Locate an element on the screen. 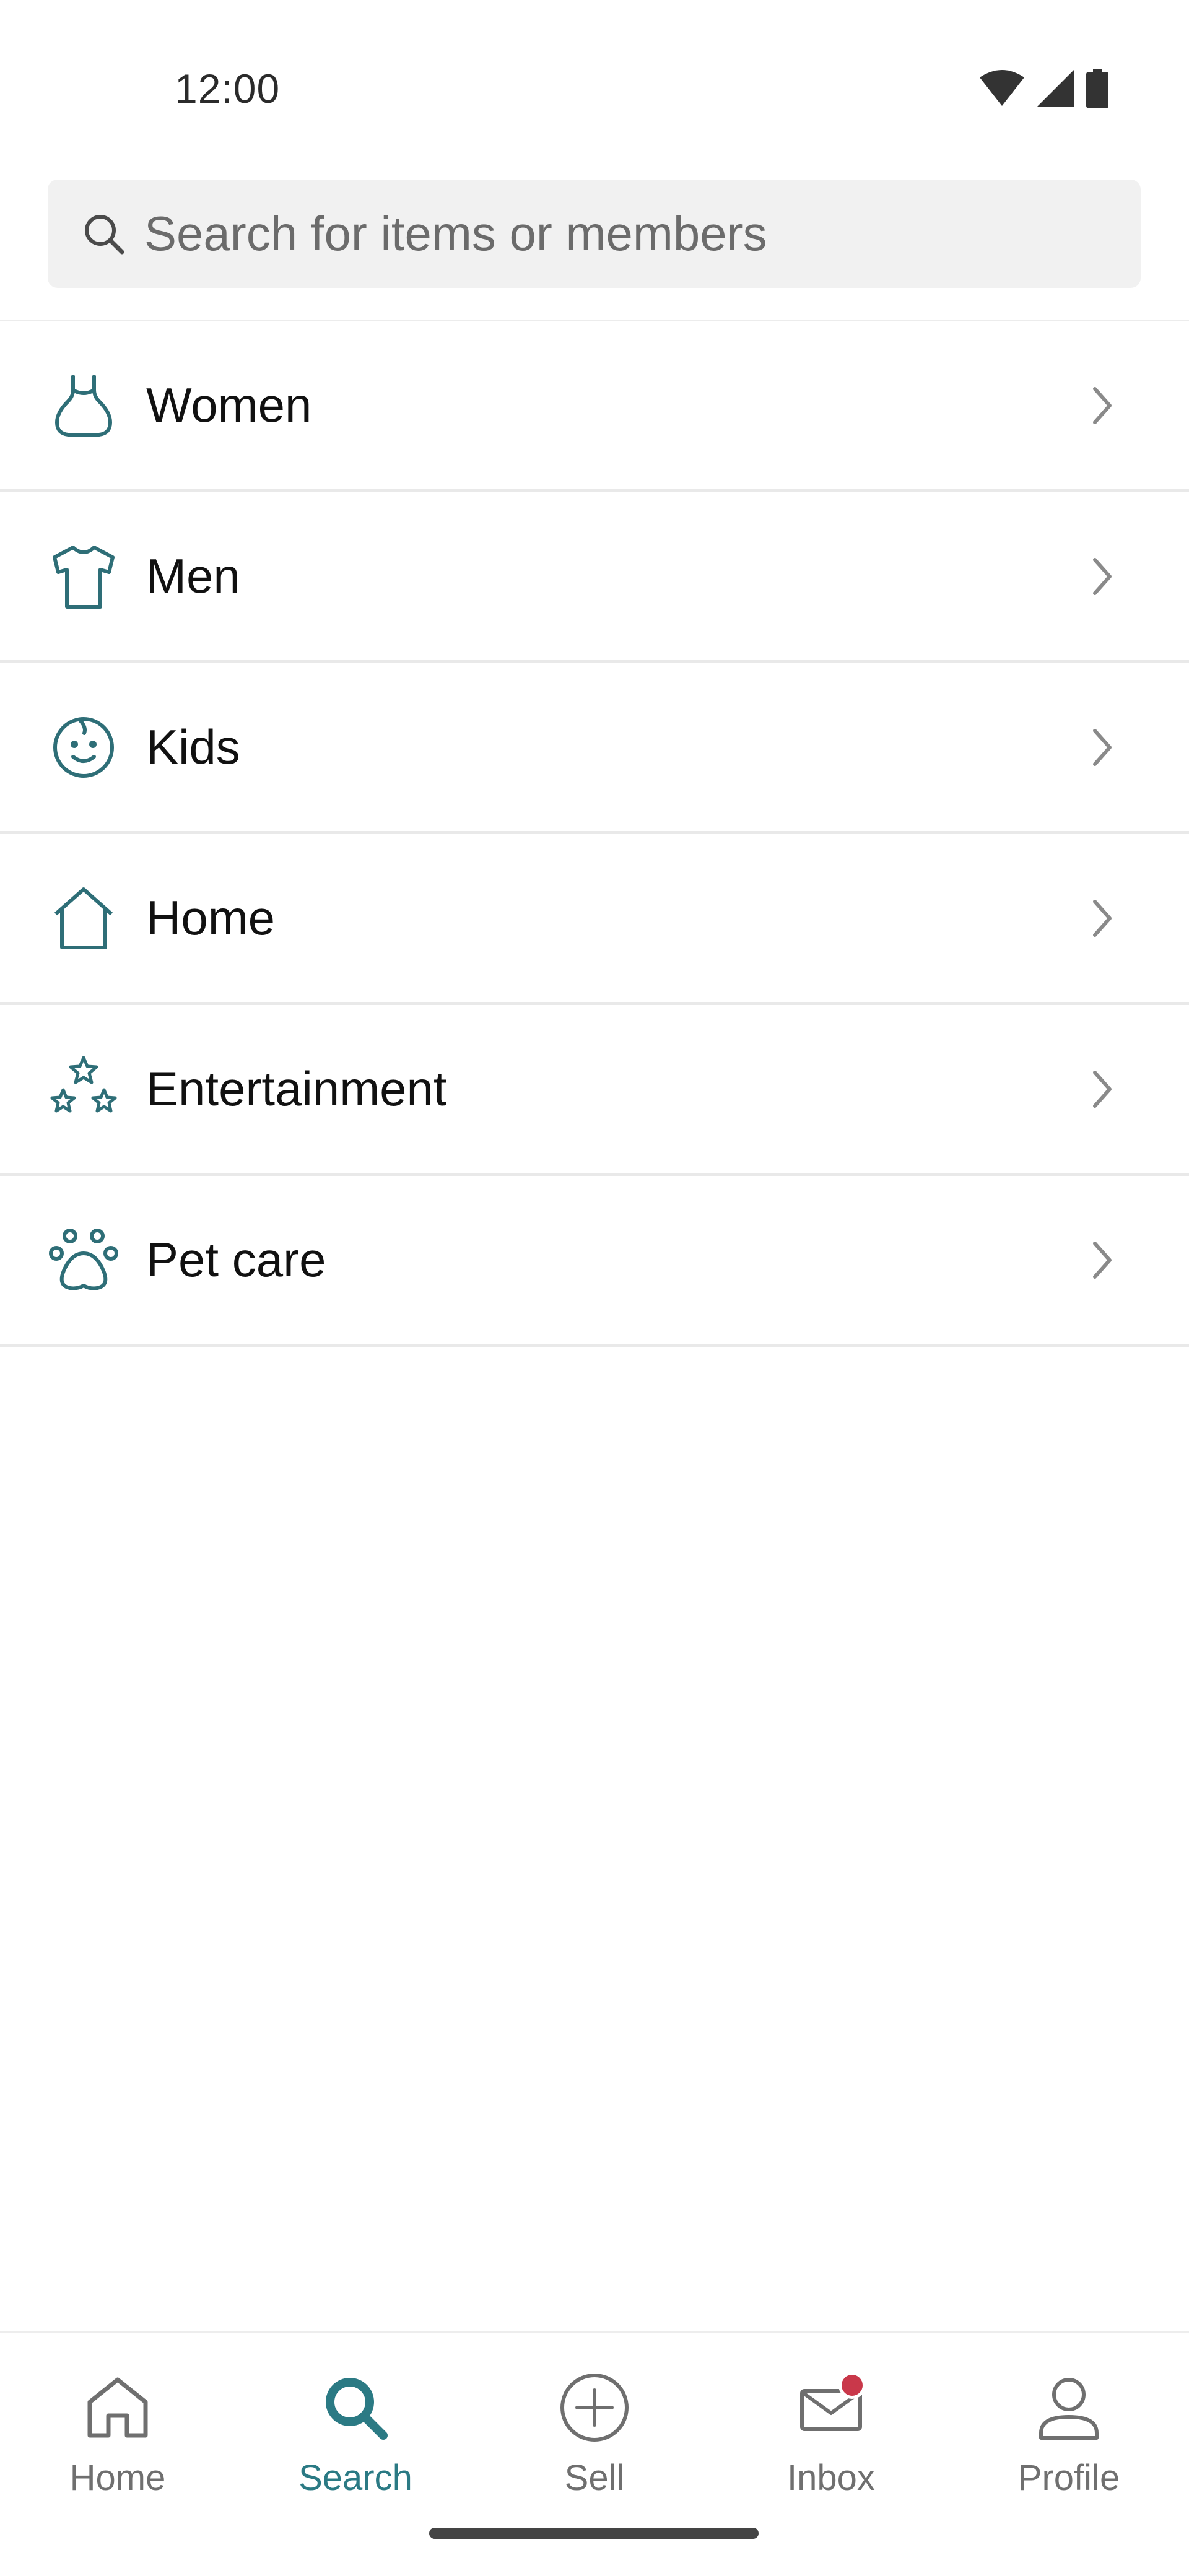  category-label: Home is located at coordinates (211, 917).